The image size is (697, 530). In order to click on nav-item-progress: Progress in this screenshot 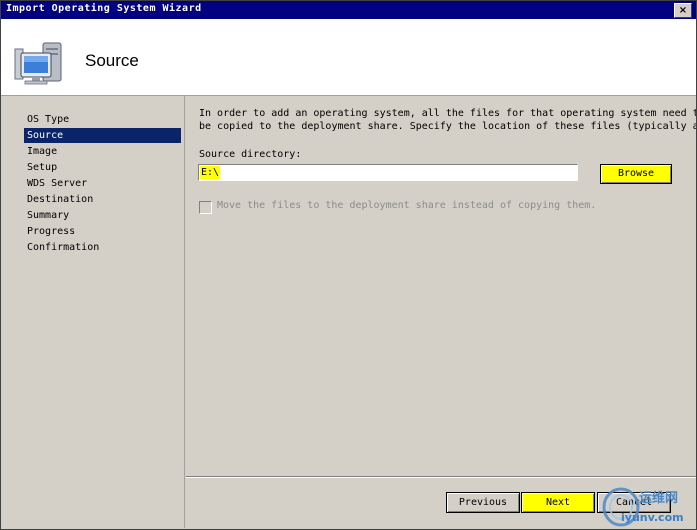, I will do `click(102, 231)`.